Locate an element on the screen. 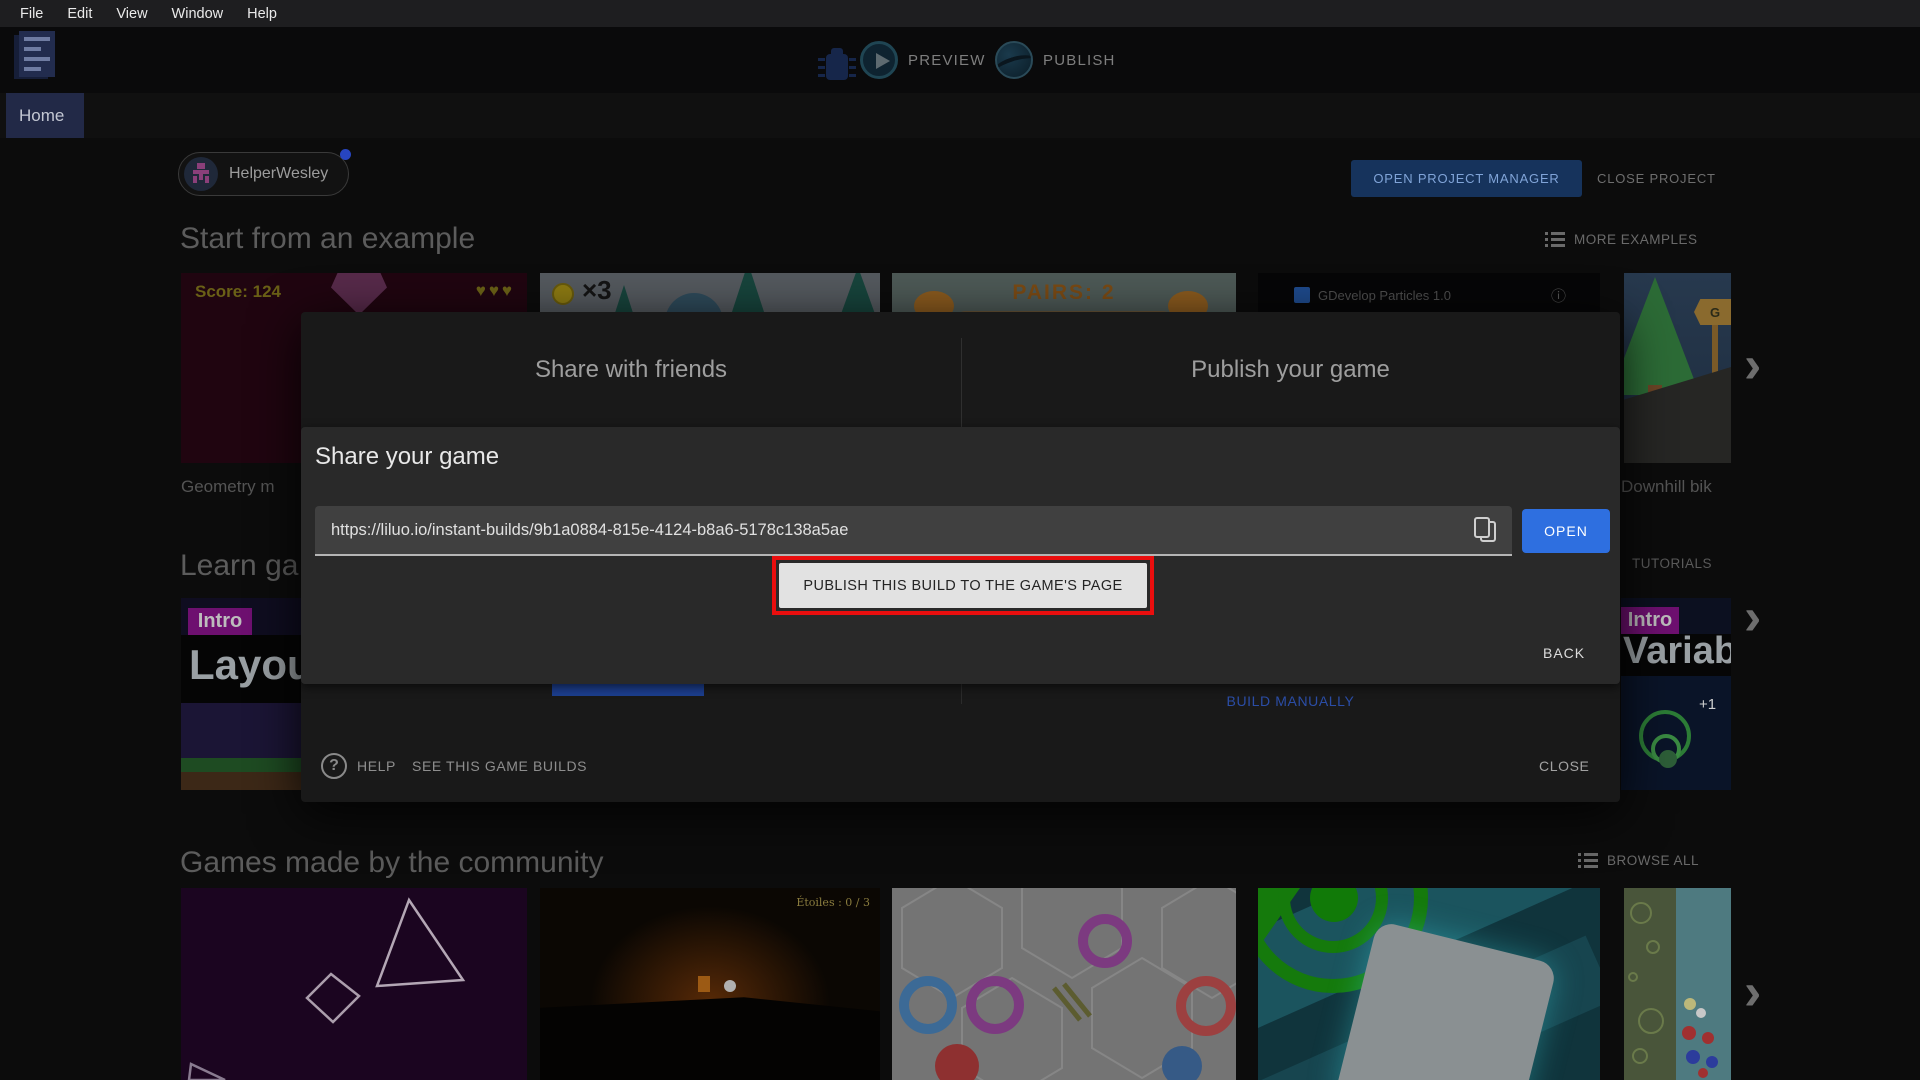  user-chip: HelperWesley is located at coordinates (264, 174).